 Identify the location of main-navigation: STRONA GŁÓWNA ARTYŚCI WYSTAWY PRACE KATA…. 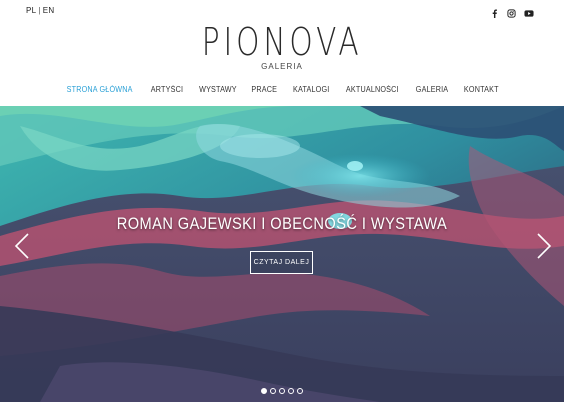
(282, 89).